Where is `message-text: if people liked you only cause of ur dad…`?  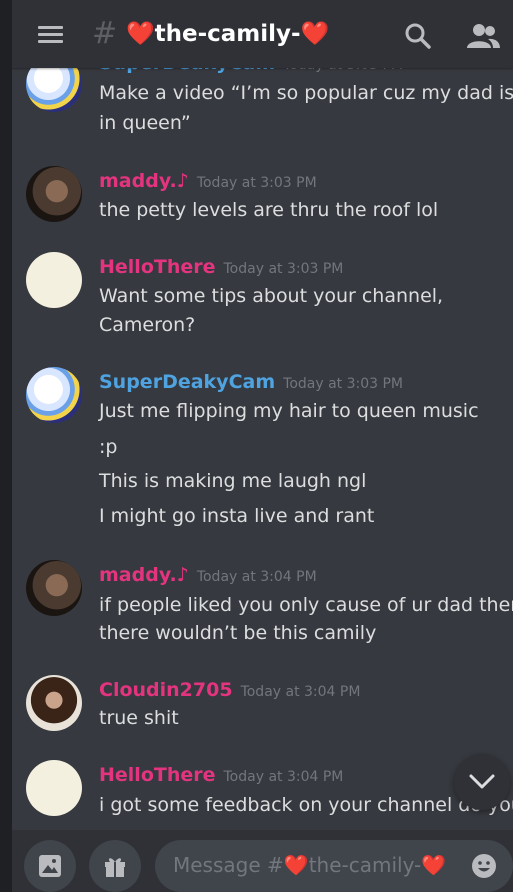
message-text: if people liked you only cause of ur dad… is located at coordinates (306, 605).